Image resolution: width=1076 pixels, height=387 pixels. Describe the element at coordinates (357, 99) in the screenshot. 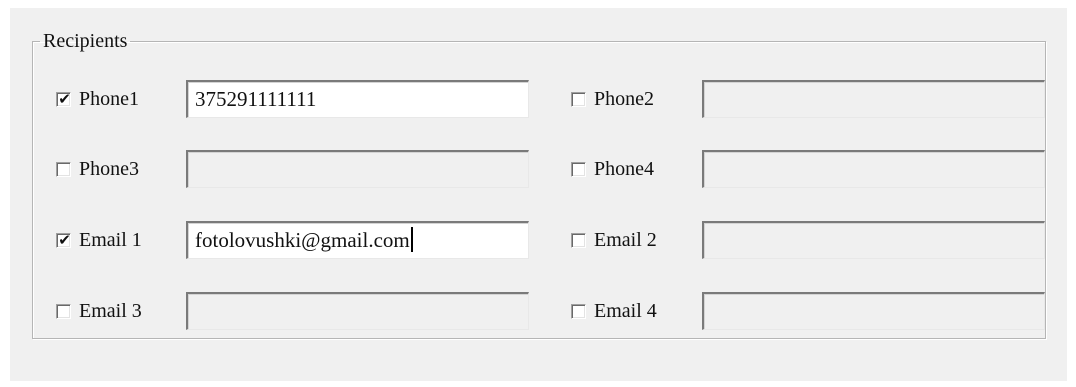

I see `phone1-field: 375291111111` at that location.